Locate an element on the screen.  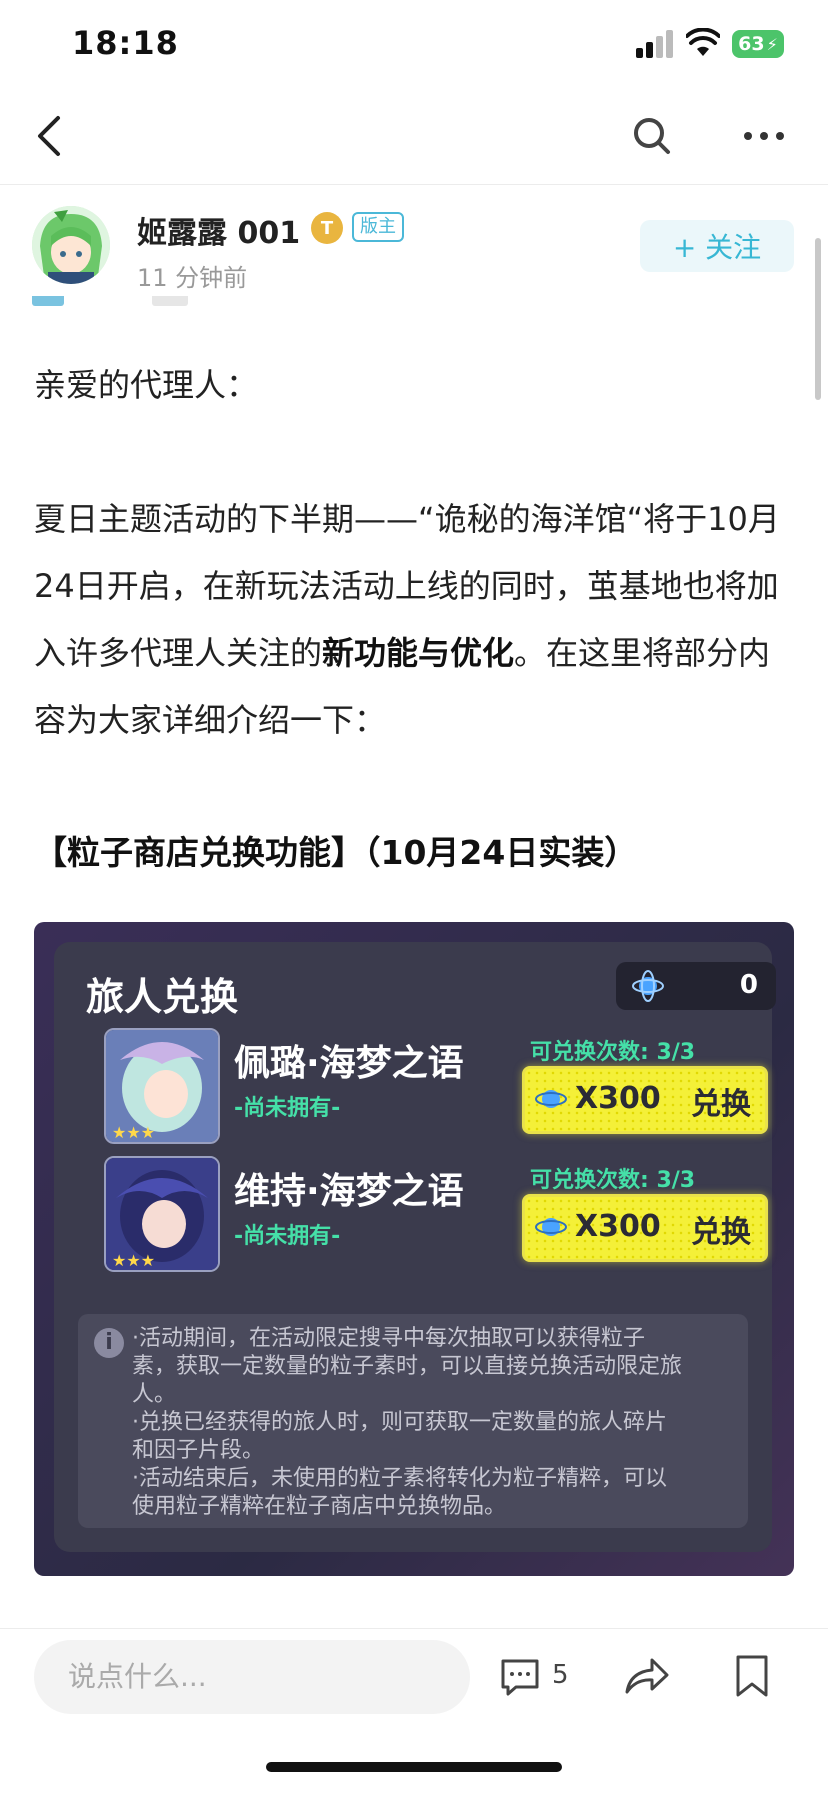
comment-icon is located at coordinates (520, 1677).